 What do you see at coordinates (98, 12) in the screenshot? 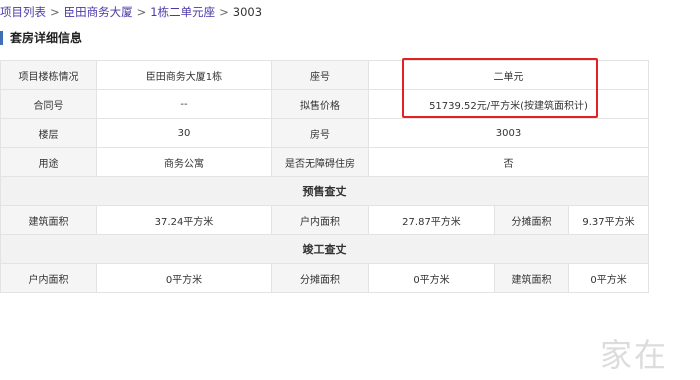
I see `breadcrumb-project: 臣田商务大厦` at bounding box center [98, 12].